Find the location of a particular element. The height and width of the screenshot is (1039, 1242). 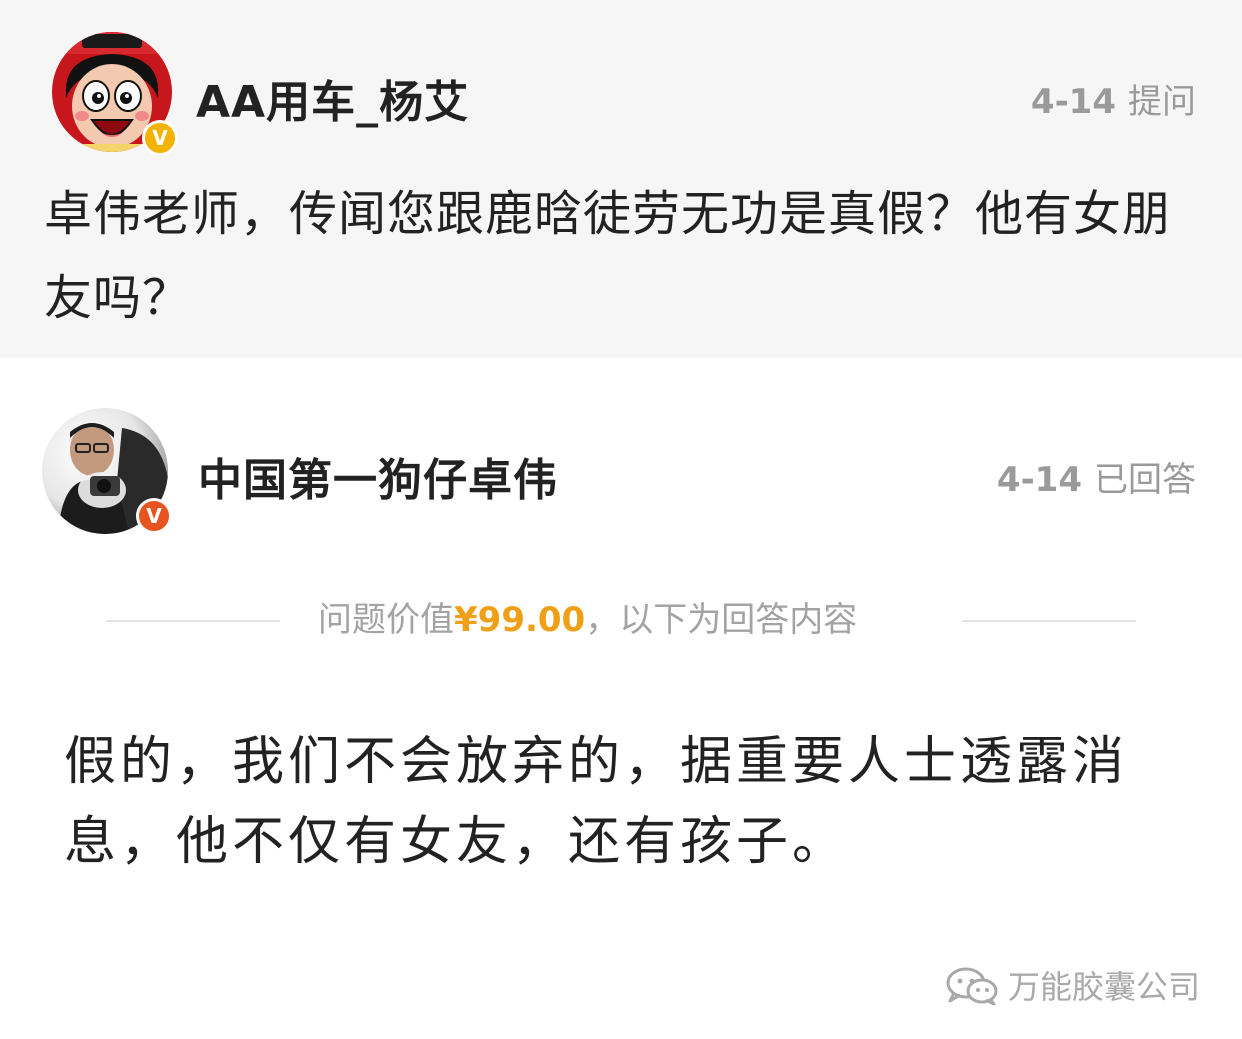

question-text: 卓伟老师，传闻您跟鹿晗徒劳无功是真假？他有女朋友吗？ is located at coordinates (608, 256).